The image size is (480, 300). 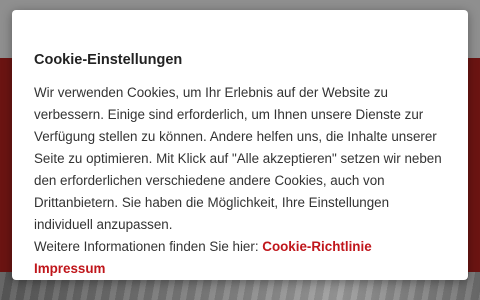 I want to click on cookie-policy-link: Cookie-Richtlinie, so click(x=316, y=246).